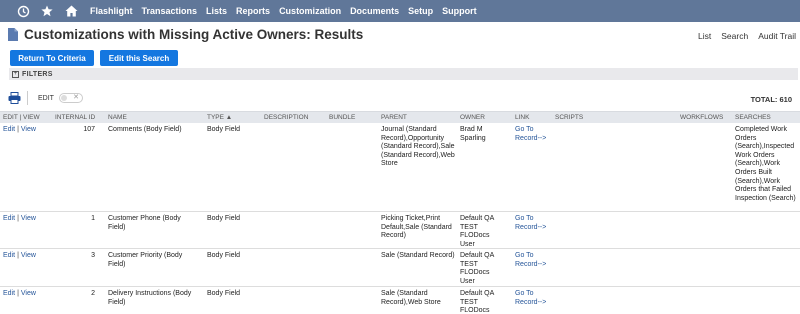 This screenshot has width=800, height=314. What do you see at coordinates (139, 58) in the screenshot?
I see `edit-search-button: Edit this Search` at bounding box center [139, 58].